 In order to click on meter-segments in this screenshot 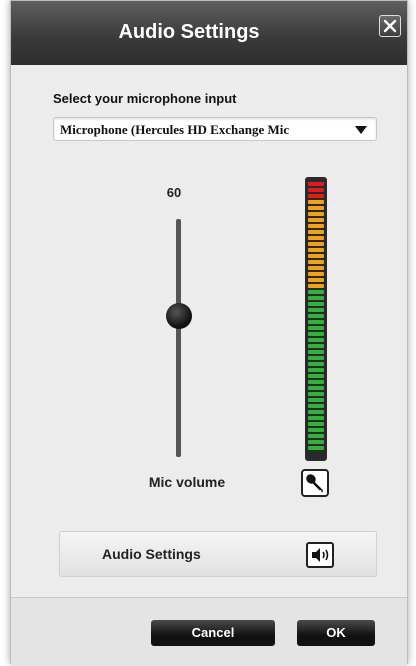, I will do `click(316, 319)`.